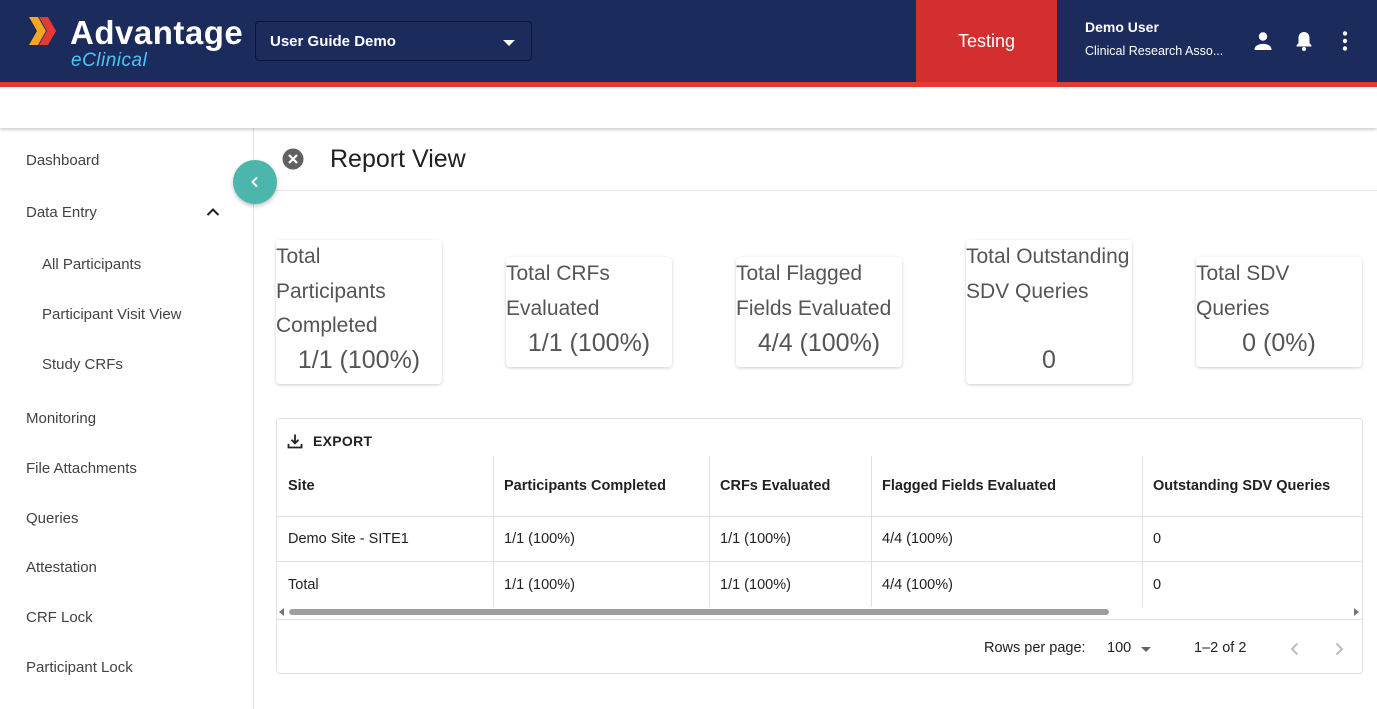 This screenshot has width=1377, height=709. I want to click on logo-chevron-icon, so click(42, 31).